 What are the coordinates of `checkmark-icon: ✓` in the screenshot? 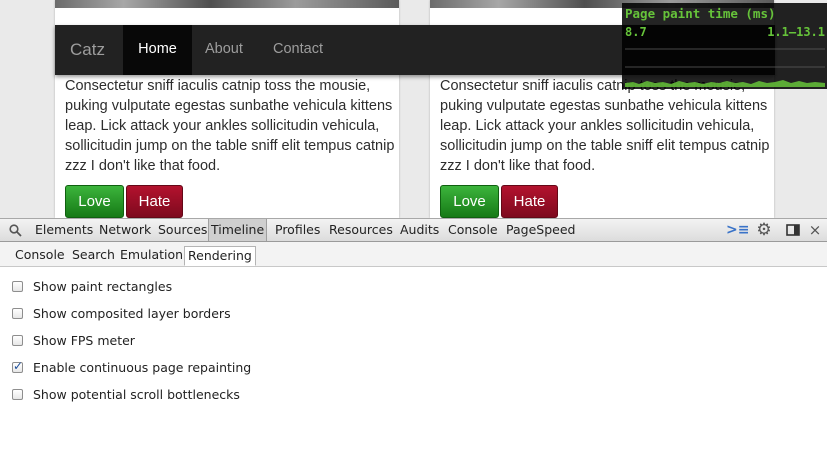 It's located at (18, 366).